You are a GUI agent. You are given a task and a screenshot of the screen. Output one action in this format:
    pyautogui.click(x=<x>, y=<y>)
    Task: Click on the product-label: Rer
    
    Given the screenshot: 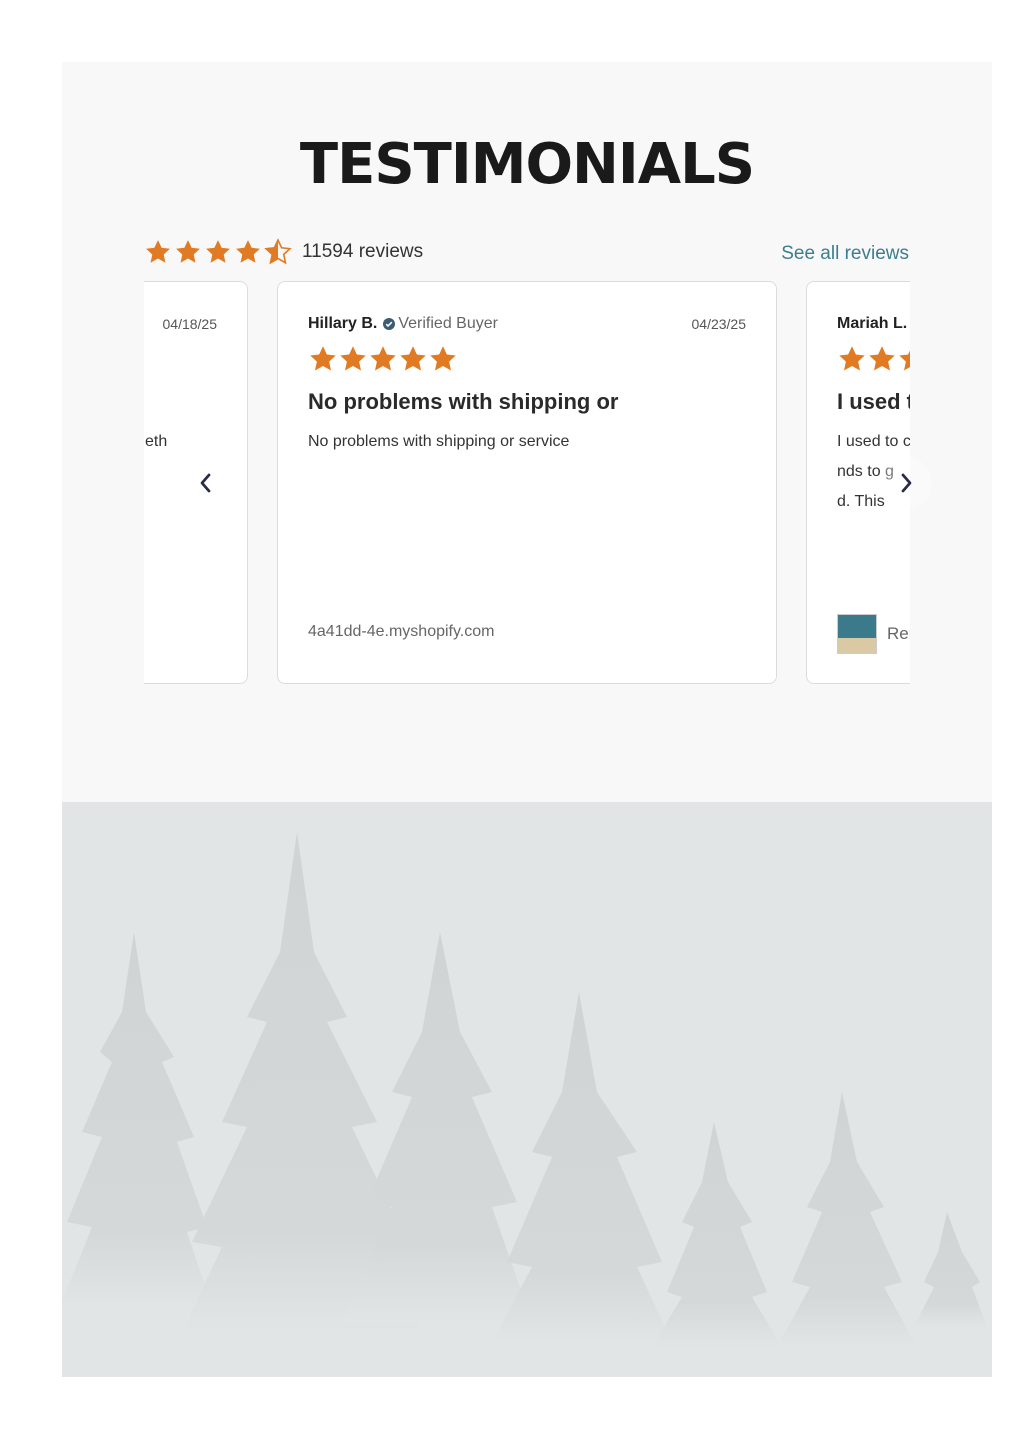 What is the action you would take?
    pyautogui.click(x=898, y=634)
    